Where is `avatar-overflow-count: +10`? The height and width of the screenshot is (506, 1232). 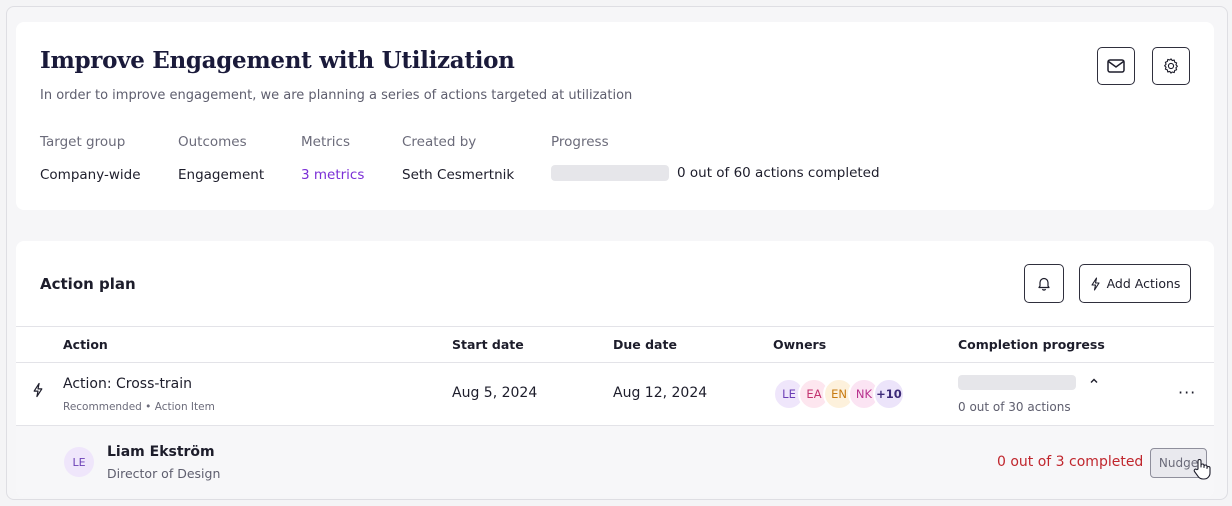
avatar-overflow-count: +10 is located at coordinates (889, 394).